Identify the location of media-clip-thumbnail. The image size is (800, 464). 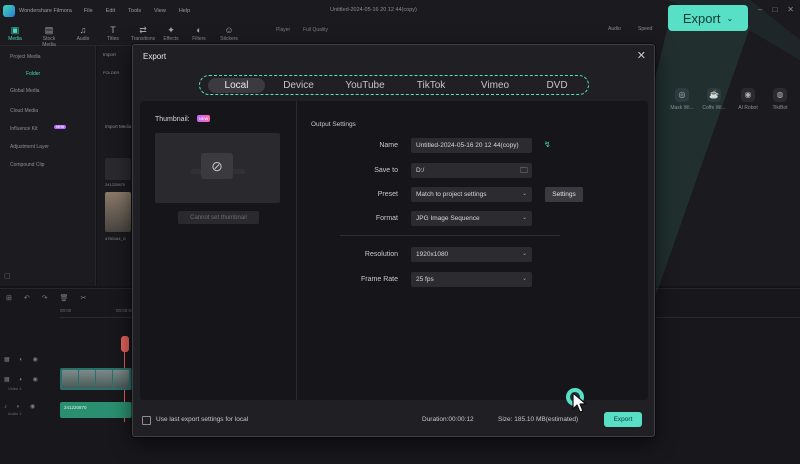
(118, 169).